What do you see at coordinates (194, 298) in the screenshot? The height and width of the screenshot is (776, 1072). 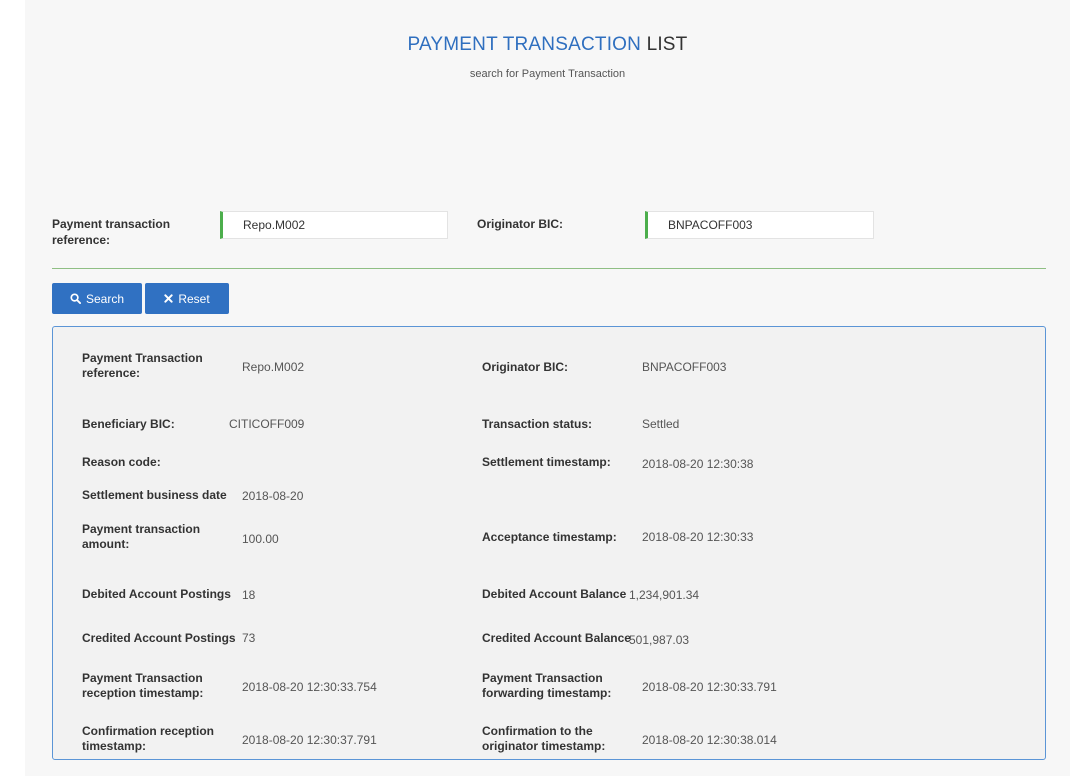 I see `reset-button-label: Reset` at bounding box center [194, 298].